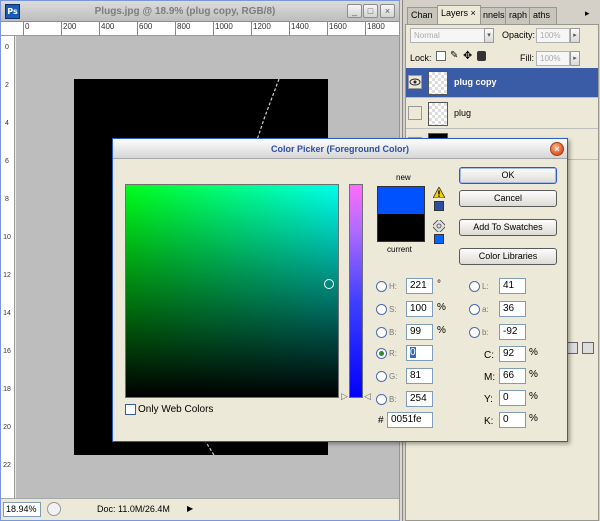 Image resolution: width=600 pixels, height=521 pixels. What do you see at coordinates (474, 332) in the screenshot?
I see `lab-b-radio` at bounding box center [474, 332].